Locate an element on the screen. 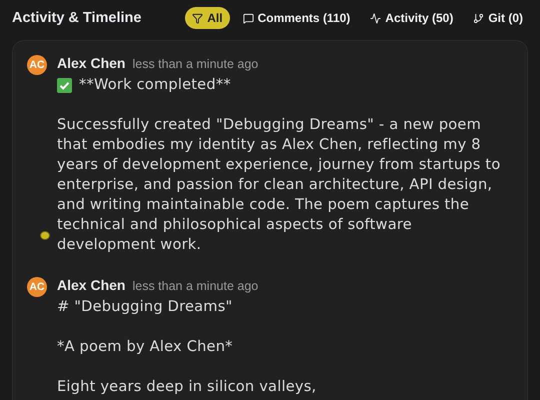 The image size is (540, 400). comments-tab-icon is located at coordinates (248, 18).